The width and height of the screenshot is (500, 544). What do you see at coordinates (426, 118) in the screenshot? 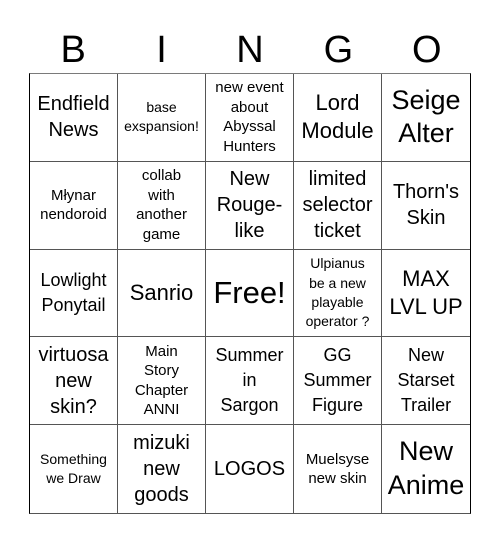
I see `bingo-cell: Seige Alter` at bounding box center [426, 118].